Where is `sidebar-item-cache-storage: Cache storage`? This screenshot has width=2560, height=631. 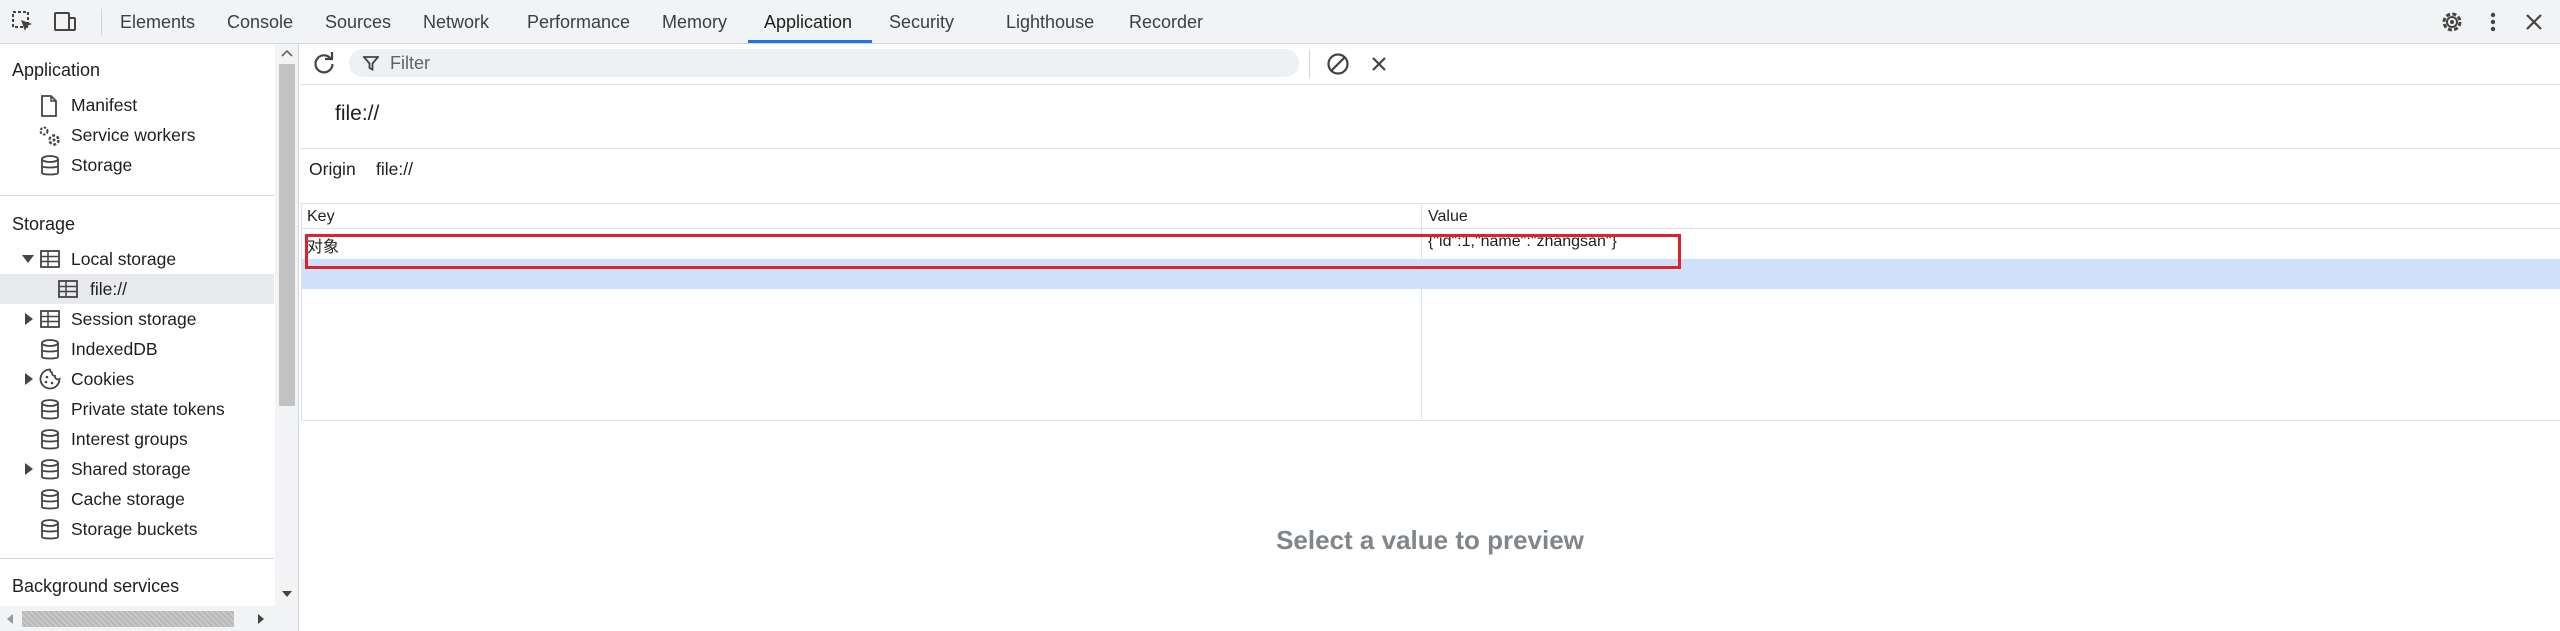 sidebar-item-cache-storage: Cache storage is located at coordinates (137, 499).